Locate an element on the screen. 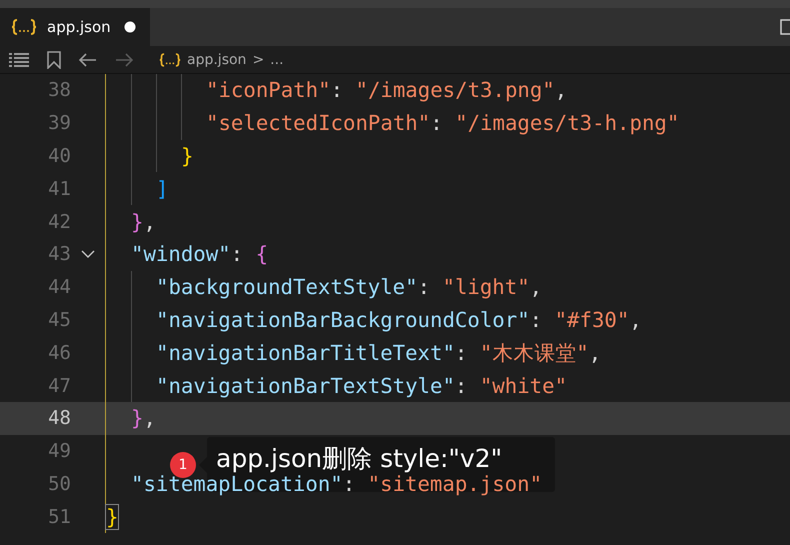  code-token: "light" is located at coordinates (486, 287).